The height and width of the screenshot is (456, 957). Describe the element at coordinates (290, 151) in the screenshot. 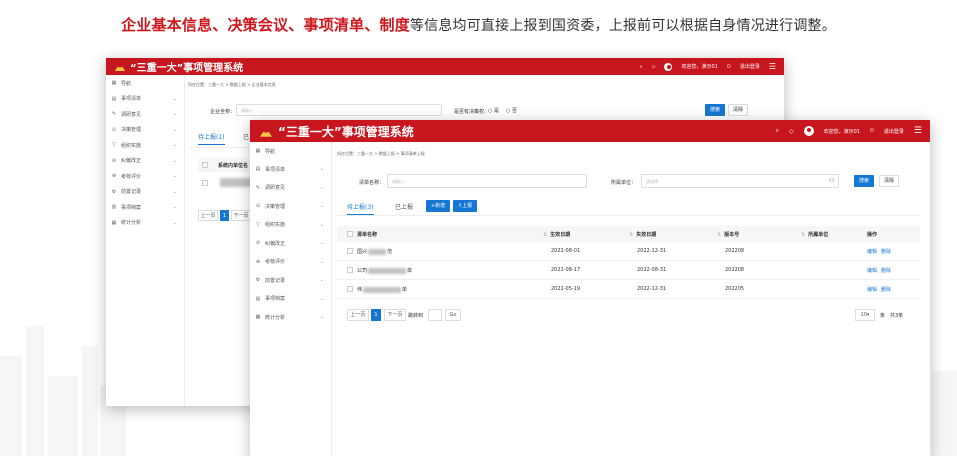

I see `sidebar-nav-header: ▦ 导航` at that location.